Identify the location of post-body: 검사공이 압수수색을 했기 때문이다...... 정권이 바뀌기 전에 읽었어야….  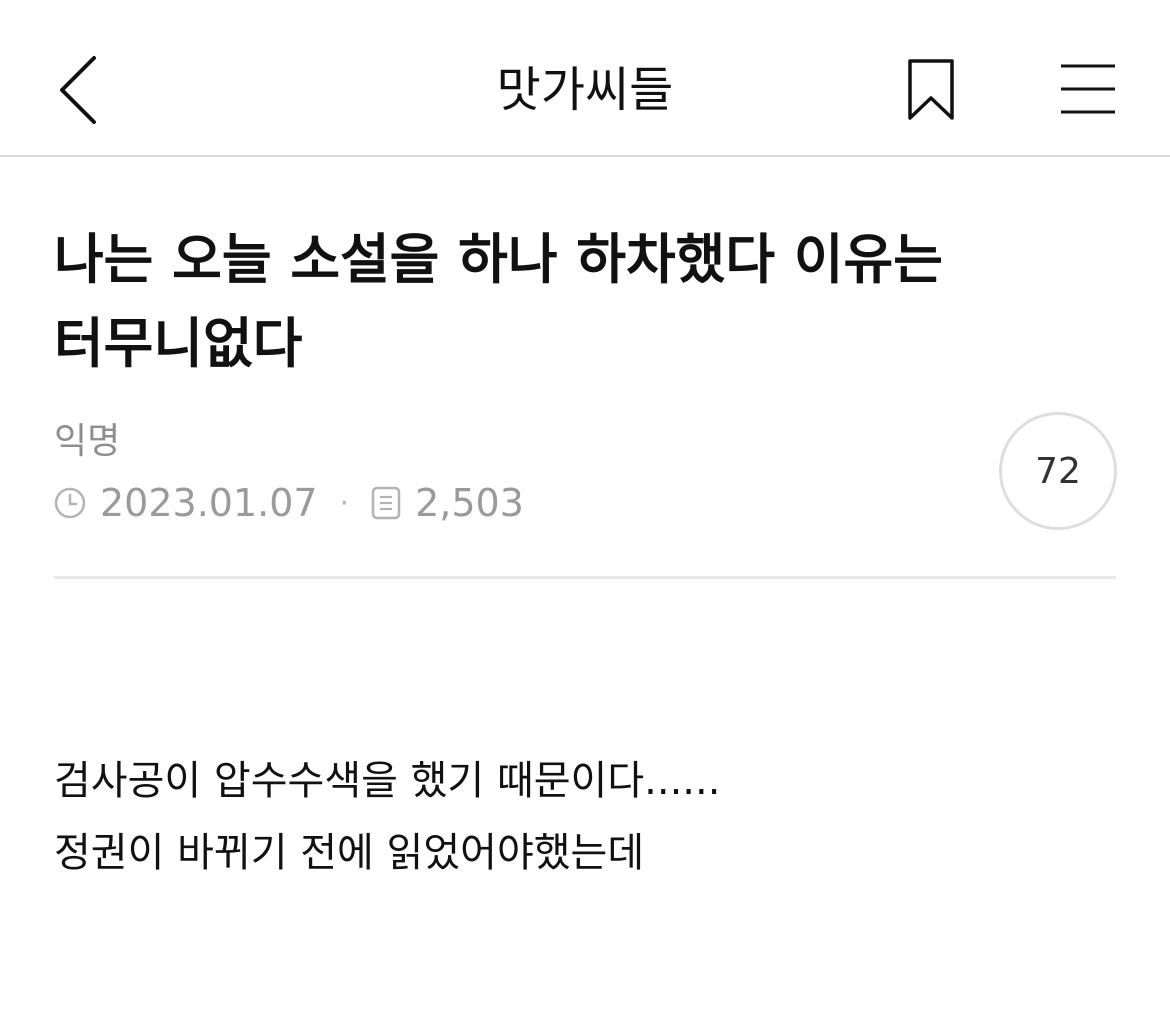
(585, 817).